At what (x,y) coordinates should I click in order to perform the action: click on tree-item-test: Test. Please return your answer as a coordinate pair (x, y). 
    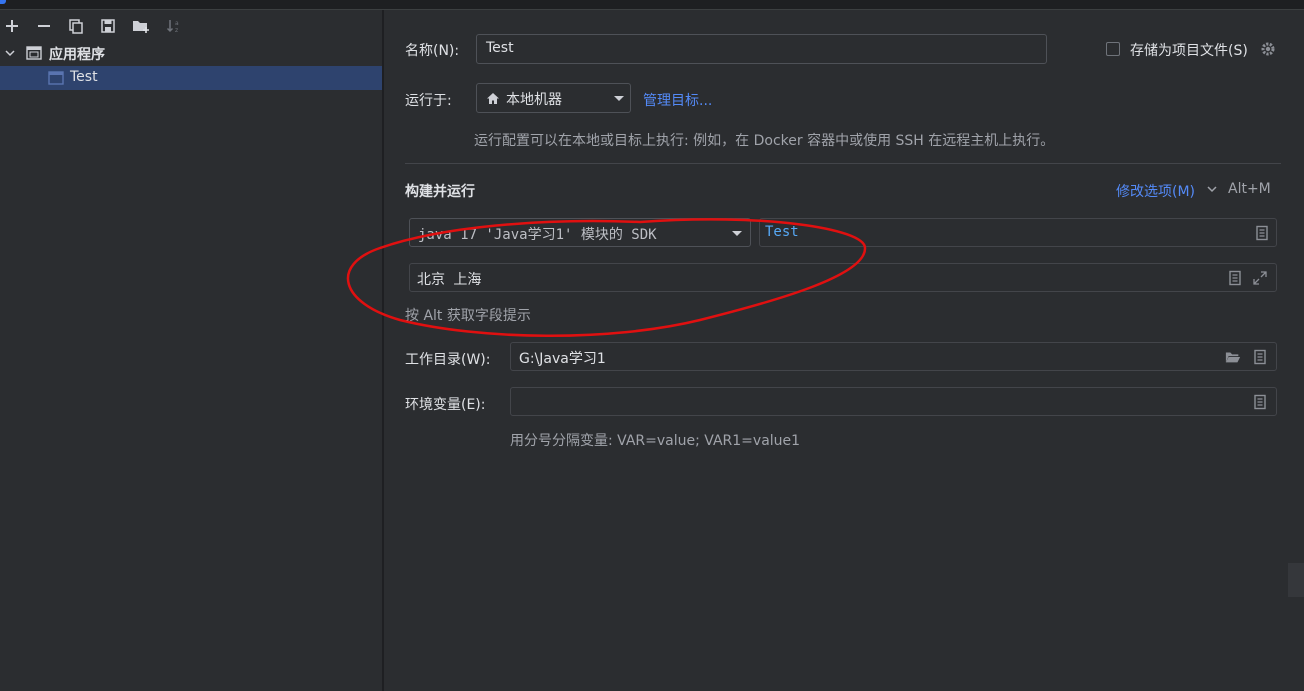
    Looking at the image, I should click on (191, 78).